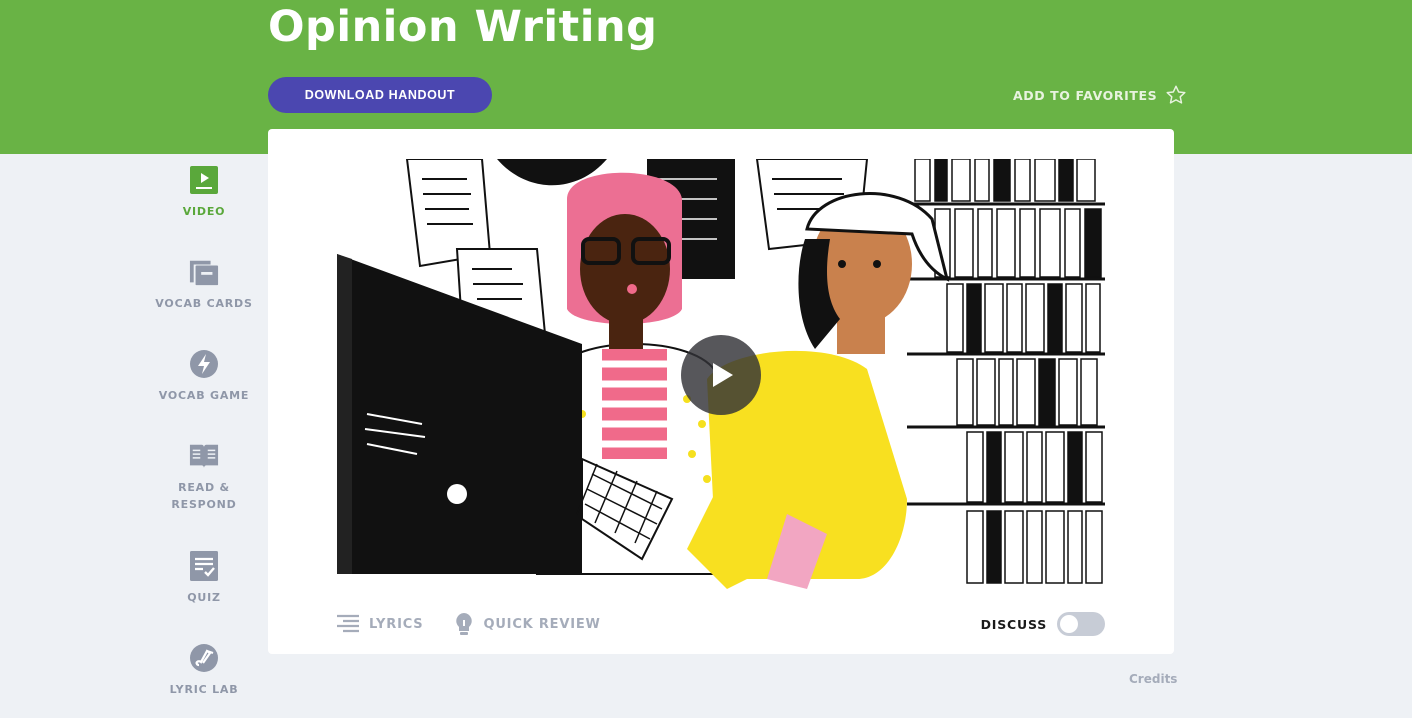  I want to click on sidebar-item-read-respond: READ & RESPOND, so click(204, 477).